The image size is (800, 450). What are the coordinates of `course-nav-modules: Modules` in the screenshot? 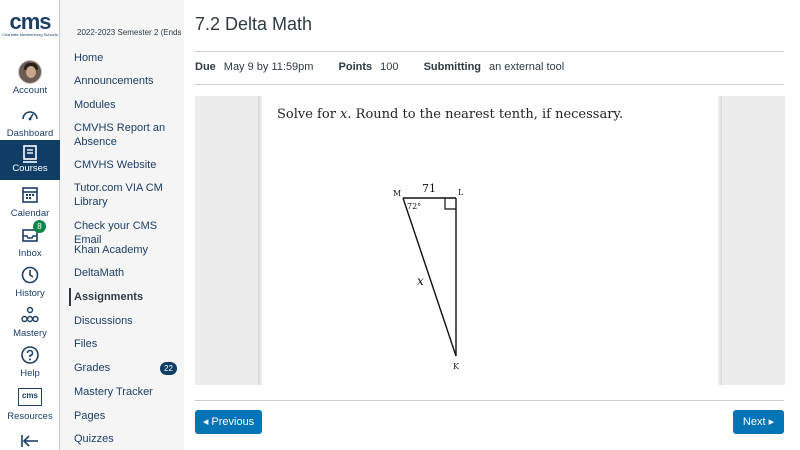 It's located at (129, 105).